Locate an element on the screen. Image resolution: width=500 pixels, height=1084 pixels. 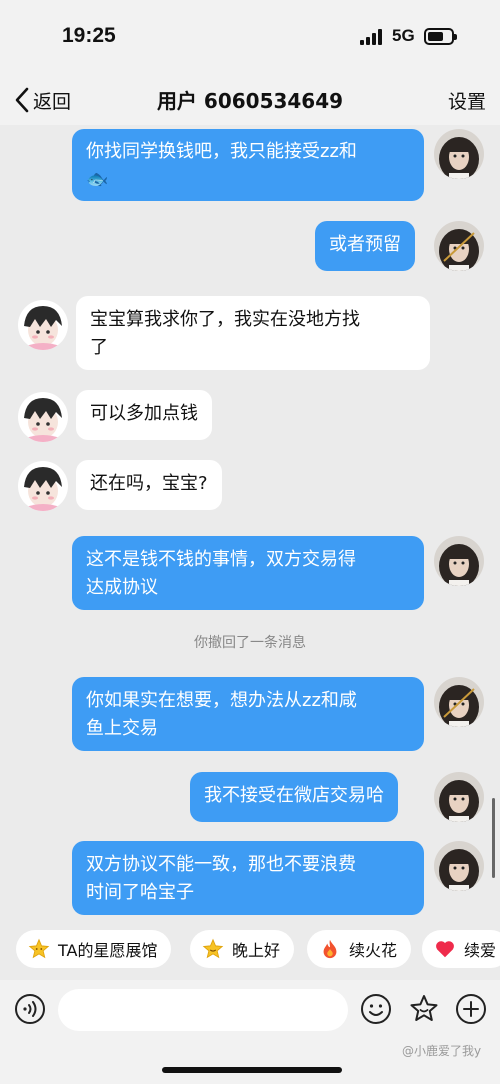
more-button is located at coordinates (471, 1009).